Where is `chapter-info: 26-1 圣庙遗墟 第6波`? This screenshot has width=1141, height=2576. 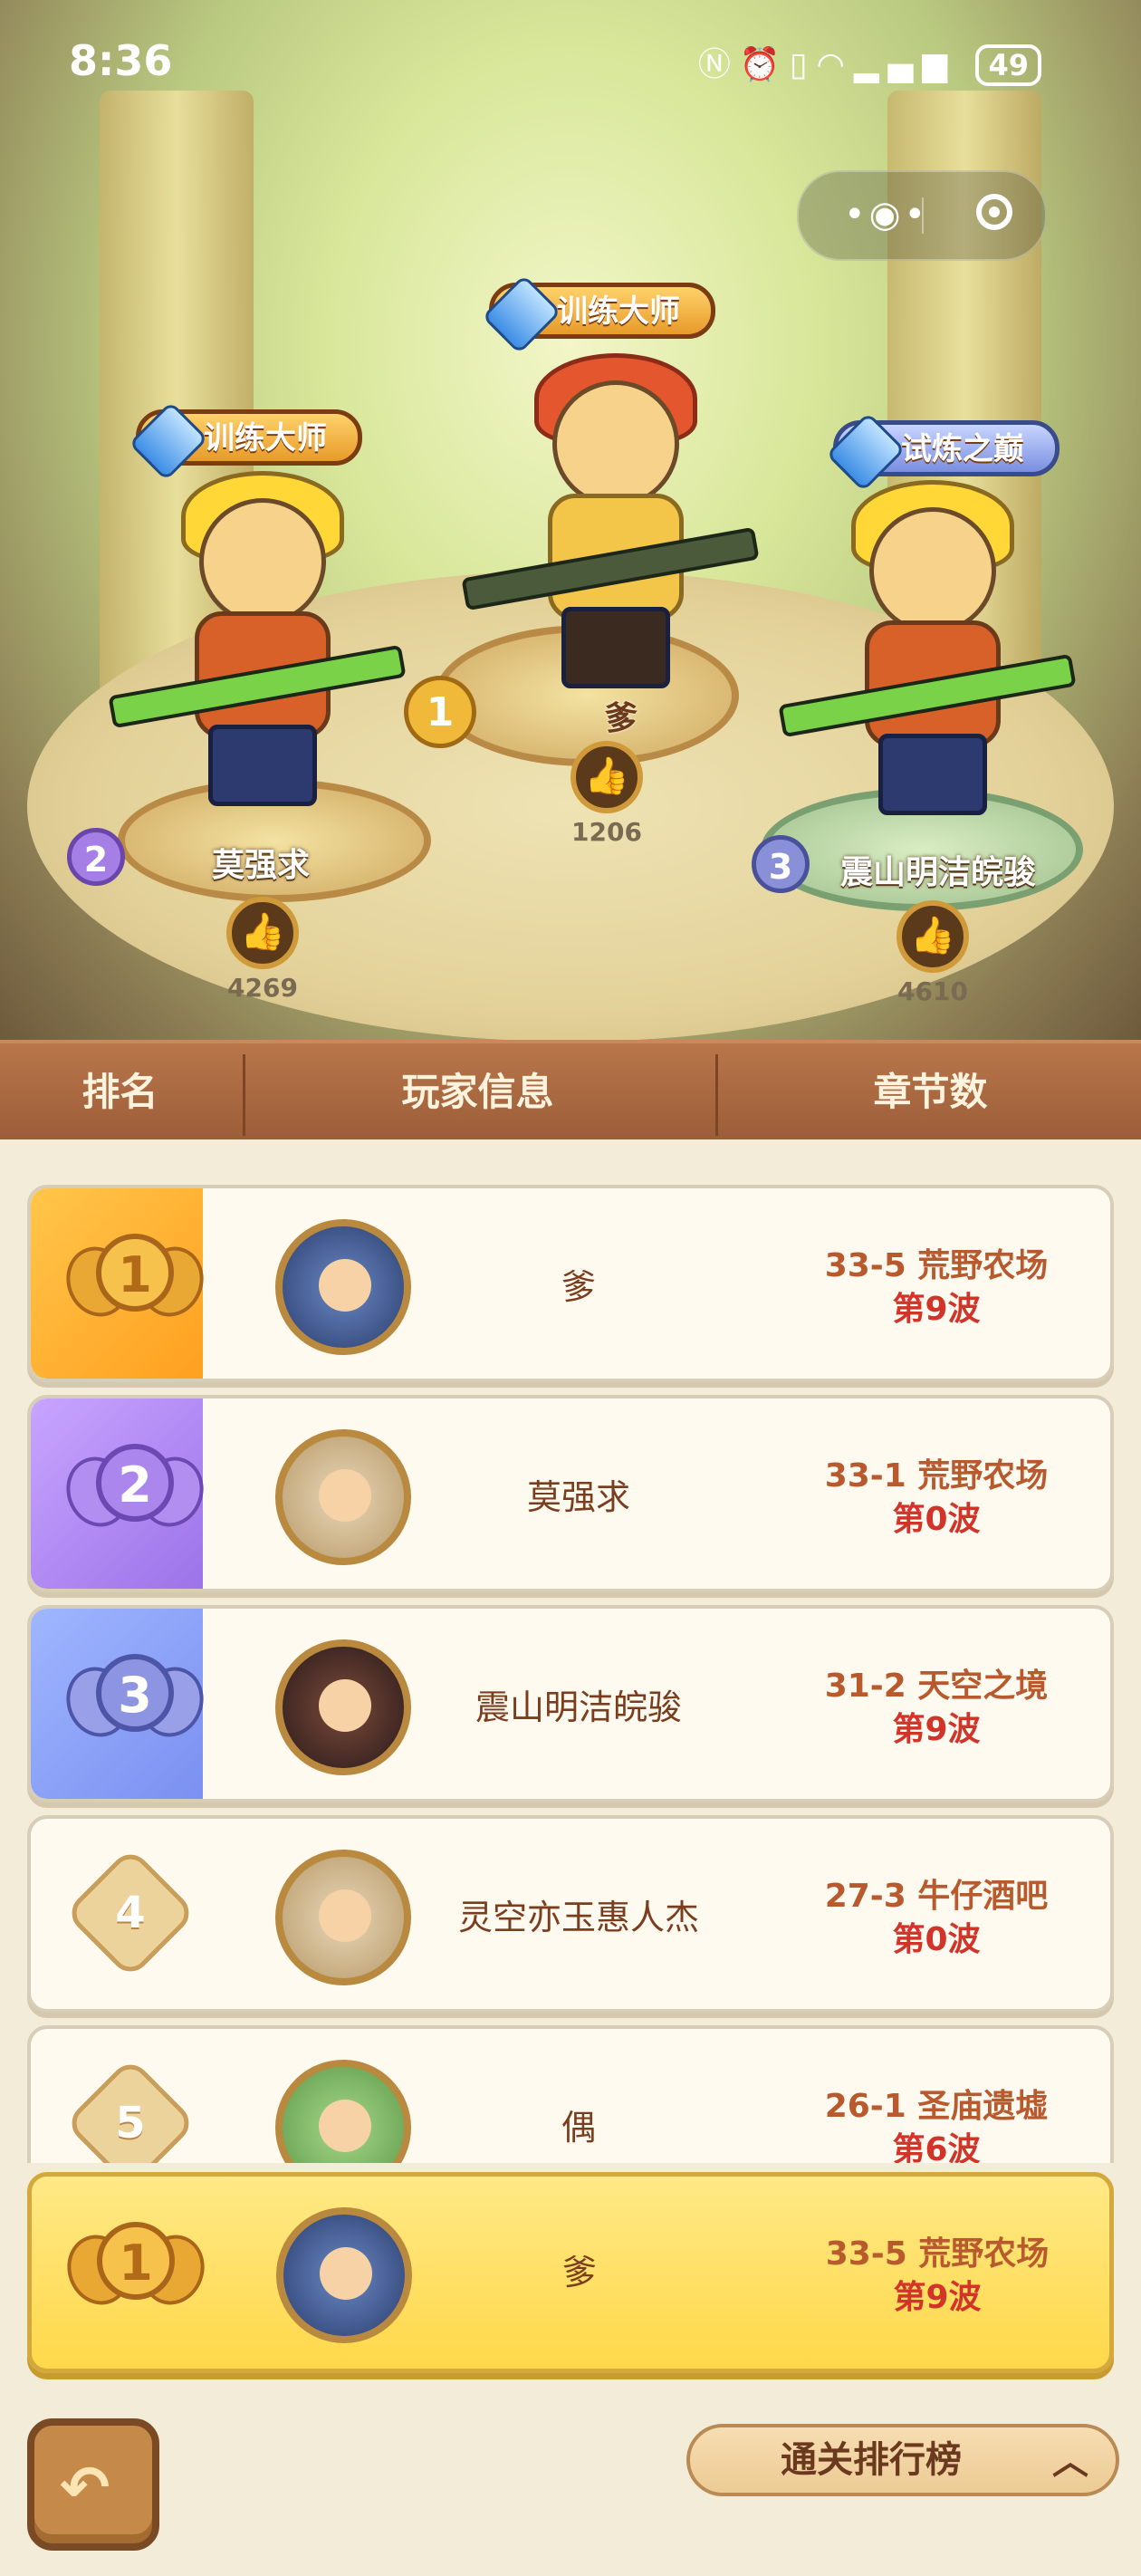 chapter-info: 26-1 圣庙遗墟 第6波 is located at coordinates (936, 2124).